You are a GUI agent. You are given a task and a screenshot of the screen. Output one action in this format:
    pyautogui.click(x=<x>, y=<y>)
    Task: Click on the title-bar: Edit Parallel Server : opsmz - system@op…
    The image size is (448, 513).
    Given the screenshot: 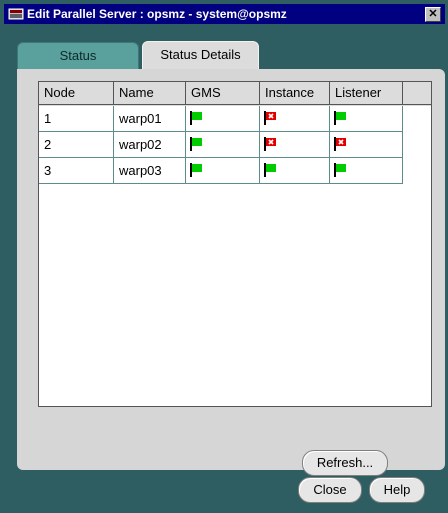 What is the action you would take?
    pyautogui.click(x=224, y=14)
    